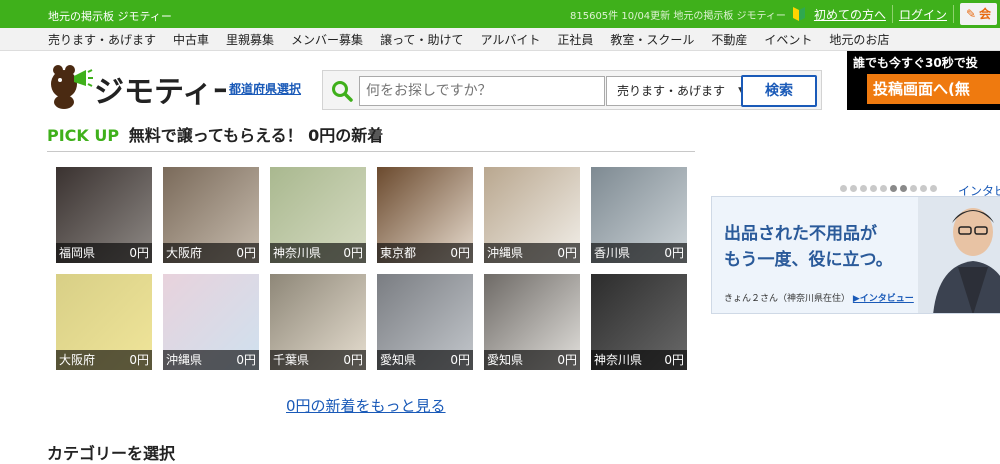 The height and width of the screenshot is (464, 1000). What do you see at coordinates (923, 14) in the screenshot?
I see `login-link: ログイン` at bounding box center [923, 14].